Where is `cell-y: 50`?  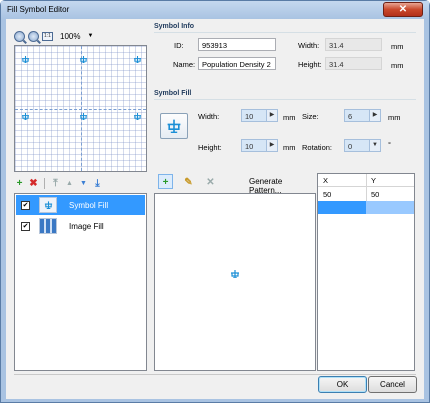 cell-y: 50 is located at coordinates (375, 194).